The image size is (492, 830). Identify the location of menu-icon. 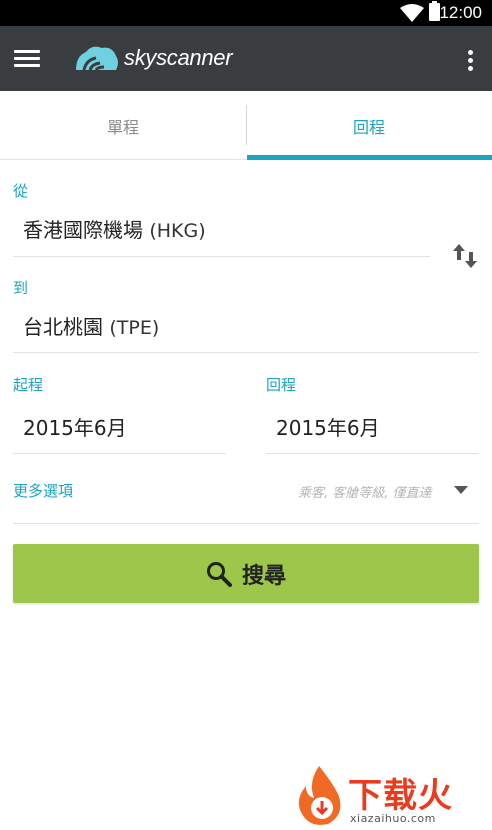
(27, 59).